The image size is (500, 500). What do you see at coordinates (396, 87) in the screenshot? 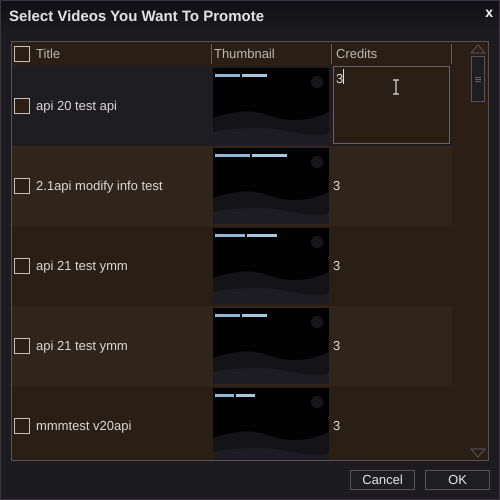
I see `text-cursor-icon` at bounding box center [396, 87].